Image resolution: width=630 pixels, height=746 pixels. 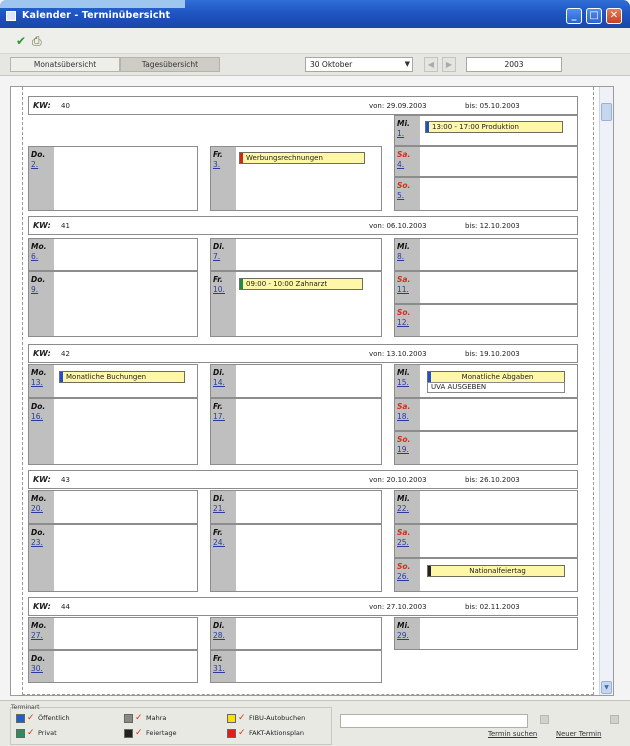 I want to click on year-field: 2003, so click(x=514, y=64).